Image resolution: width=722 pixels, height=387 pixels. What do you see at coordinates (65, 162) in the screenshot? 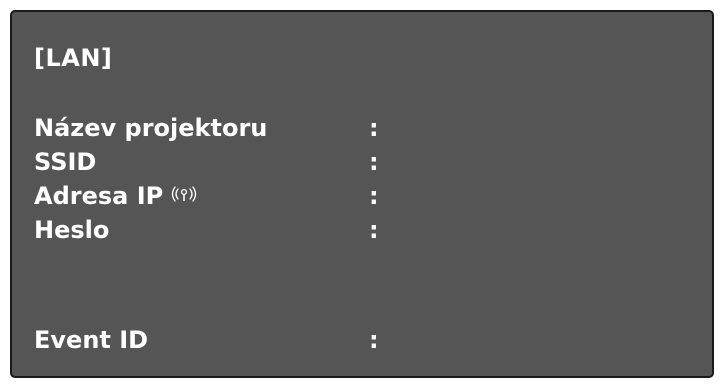
I see `row-label: SSID` at bounding box center [65, 162].